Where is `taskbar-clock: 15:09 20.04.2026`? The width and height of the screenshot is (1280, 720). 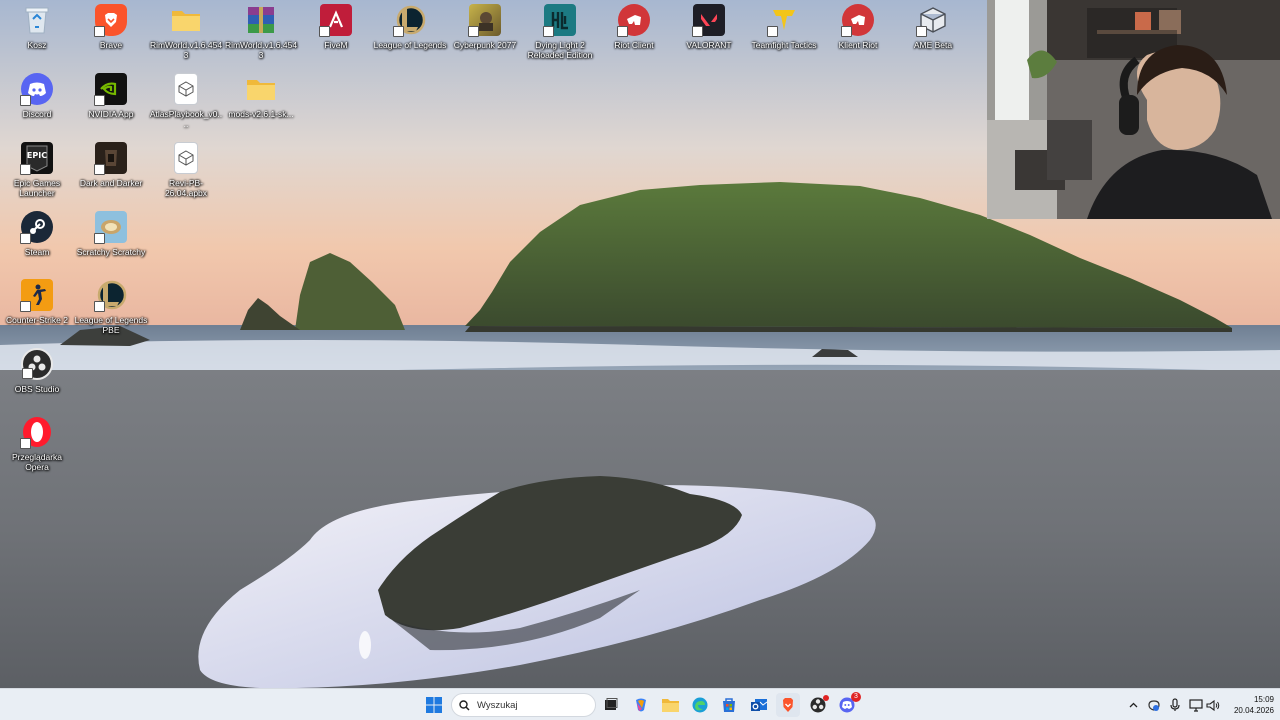
taskbar-clock: 15:09 20.04.2026 is located at coordinates (1248, 705).